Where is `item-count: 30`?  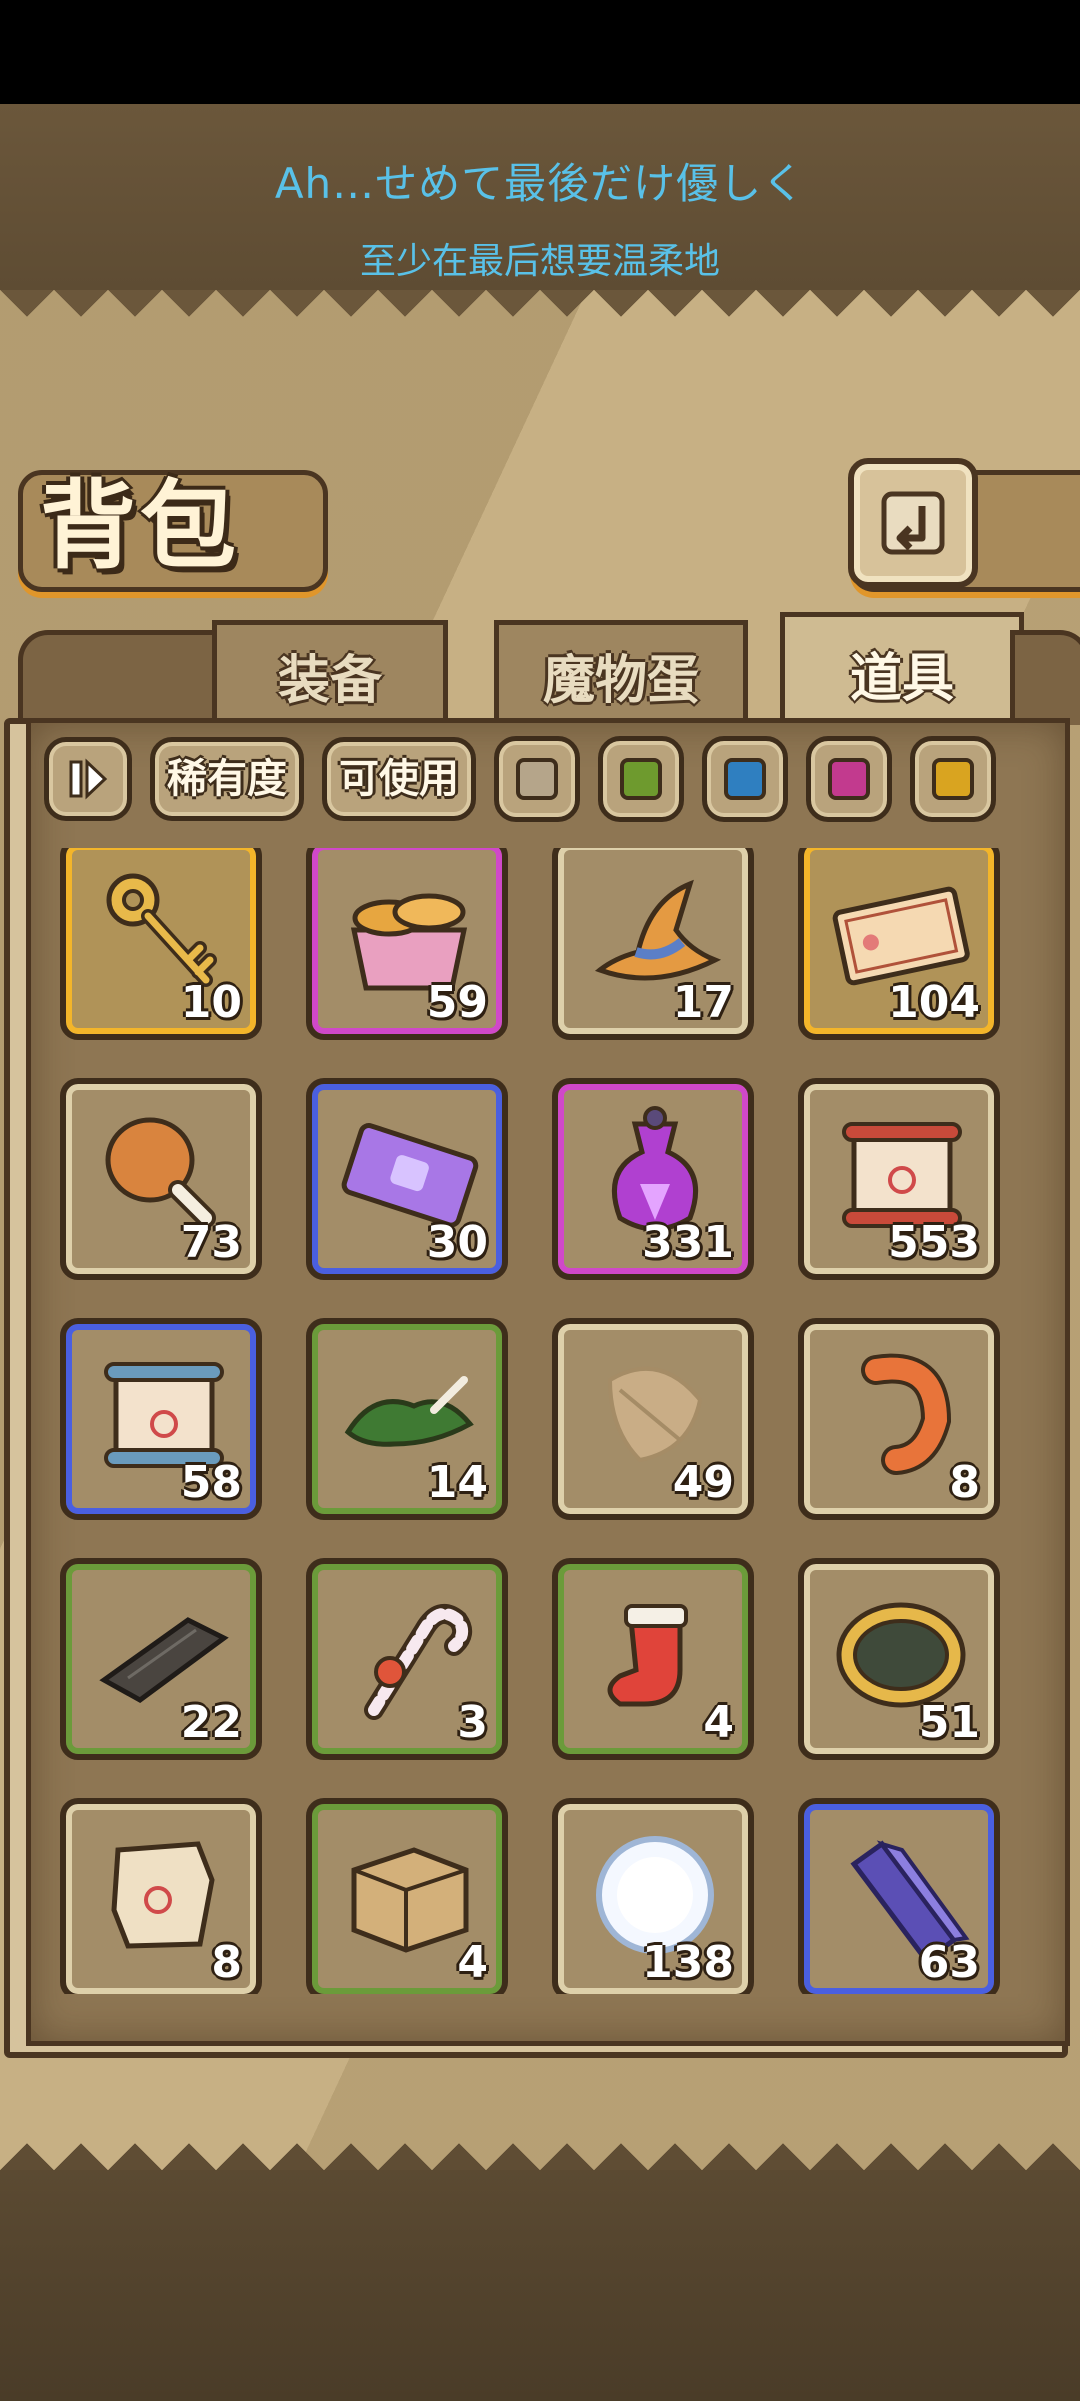
item-count: 30 is located at coordinates (457, 1242).